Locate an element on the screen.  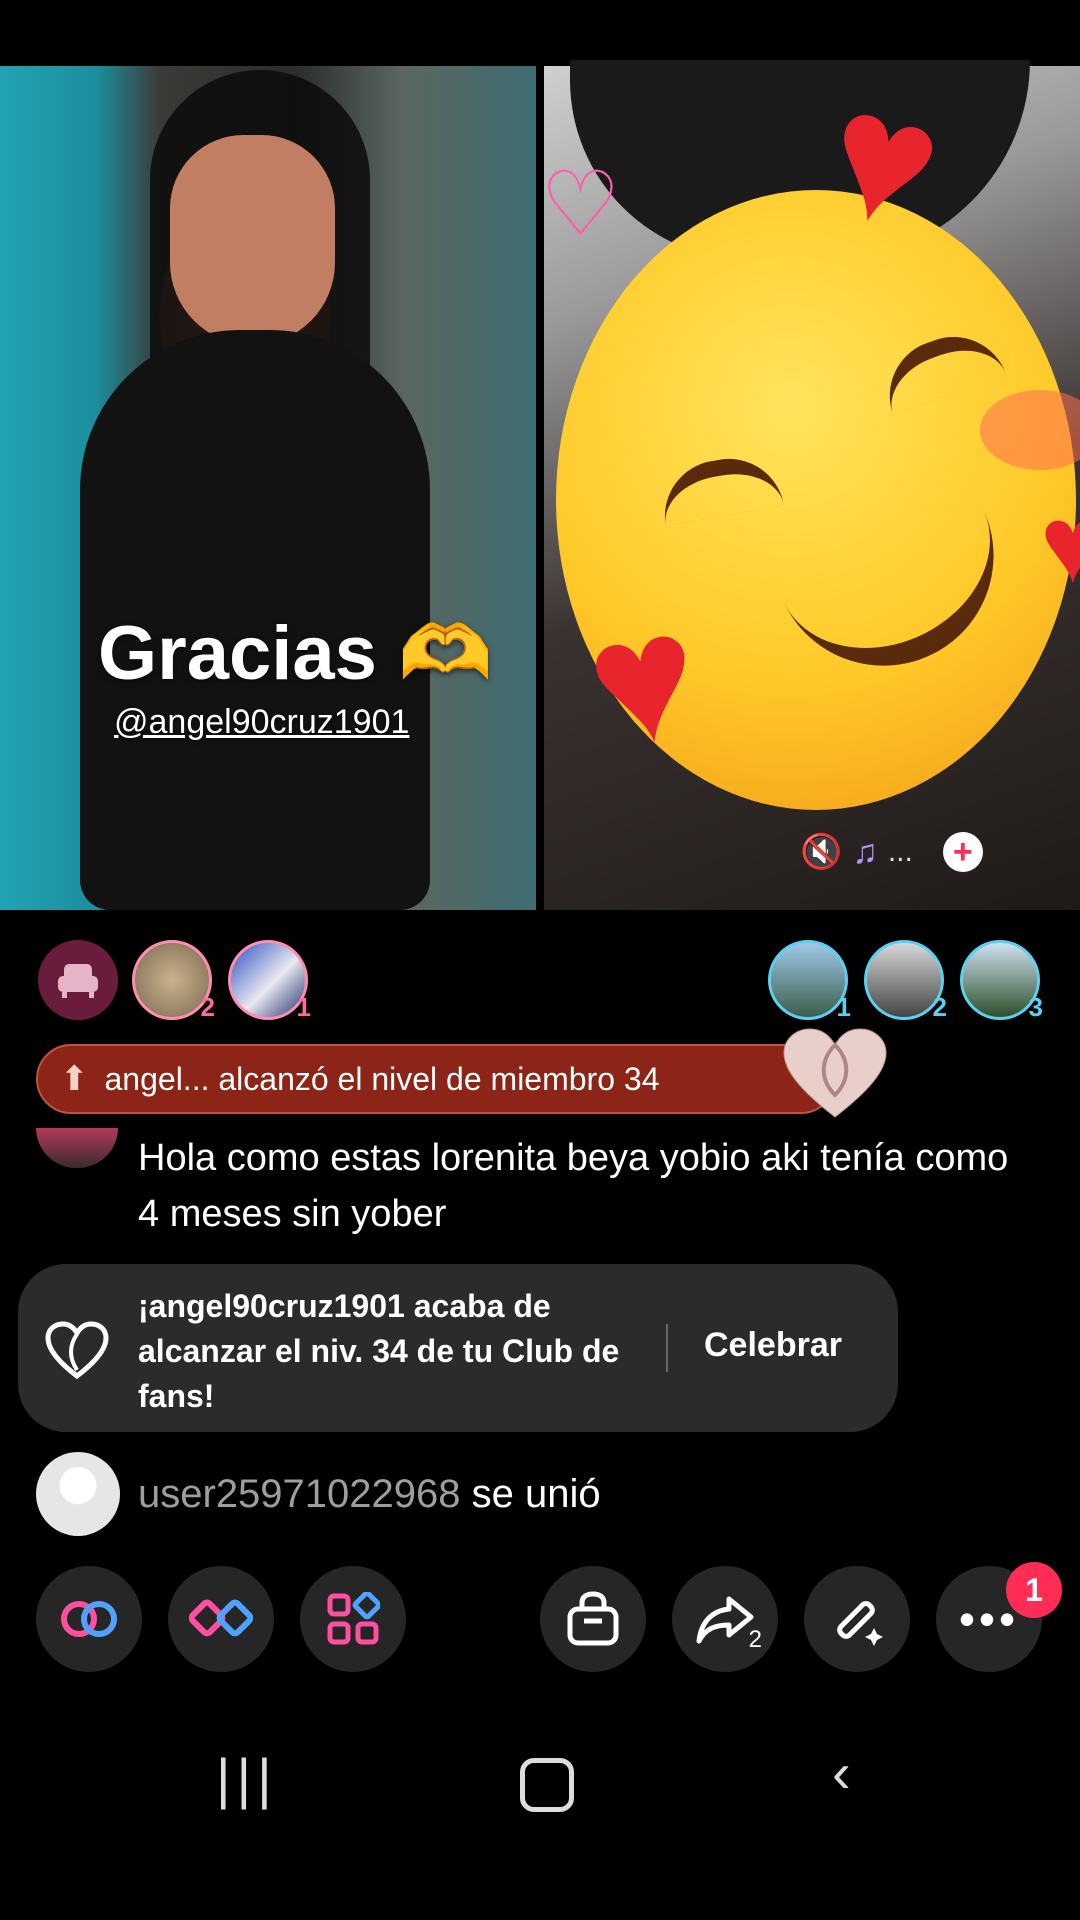
effects-button is located at coordinates (857, 1619).